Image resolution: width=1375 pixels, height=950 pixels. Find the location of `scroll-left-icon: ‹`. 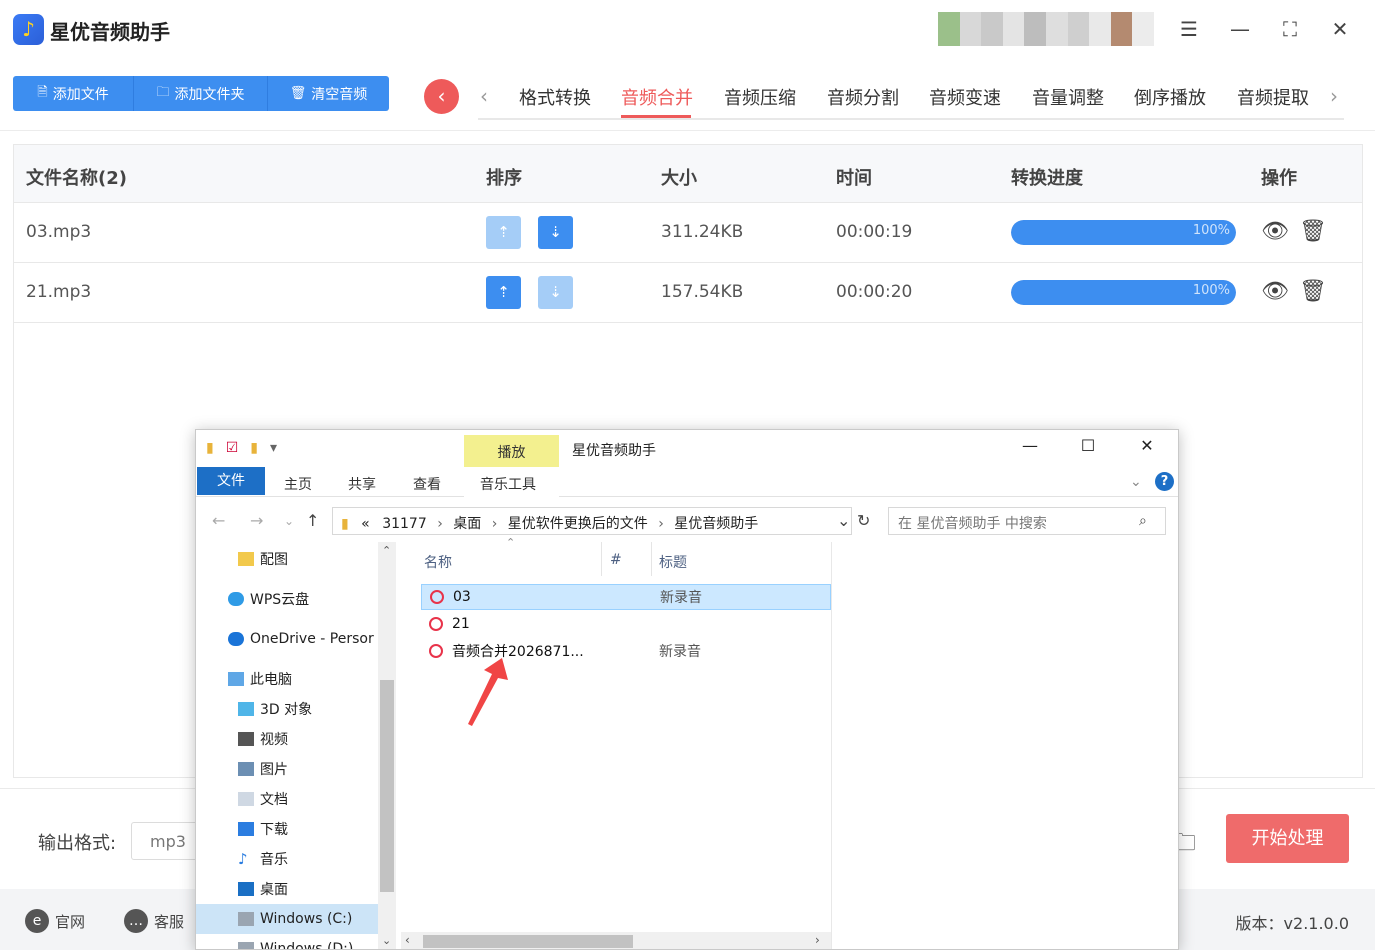

scroll-left-icon: ‹ is located at coordinates (407, 940).